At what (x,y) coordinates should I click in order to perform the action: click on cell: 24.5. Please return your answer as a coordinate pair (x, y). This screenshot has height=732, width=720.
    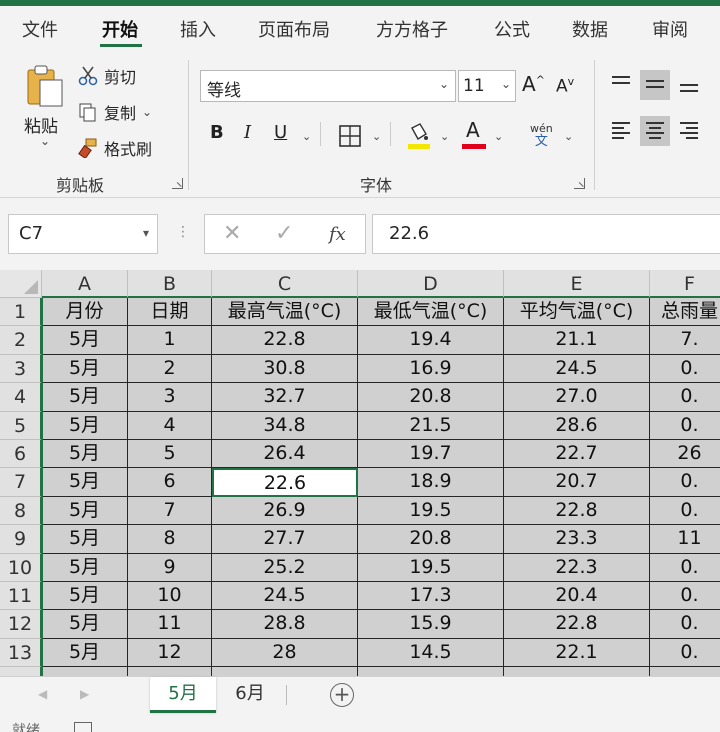
    Looking at the image, I should click on (577, 369).